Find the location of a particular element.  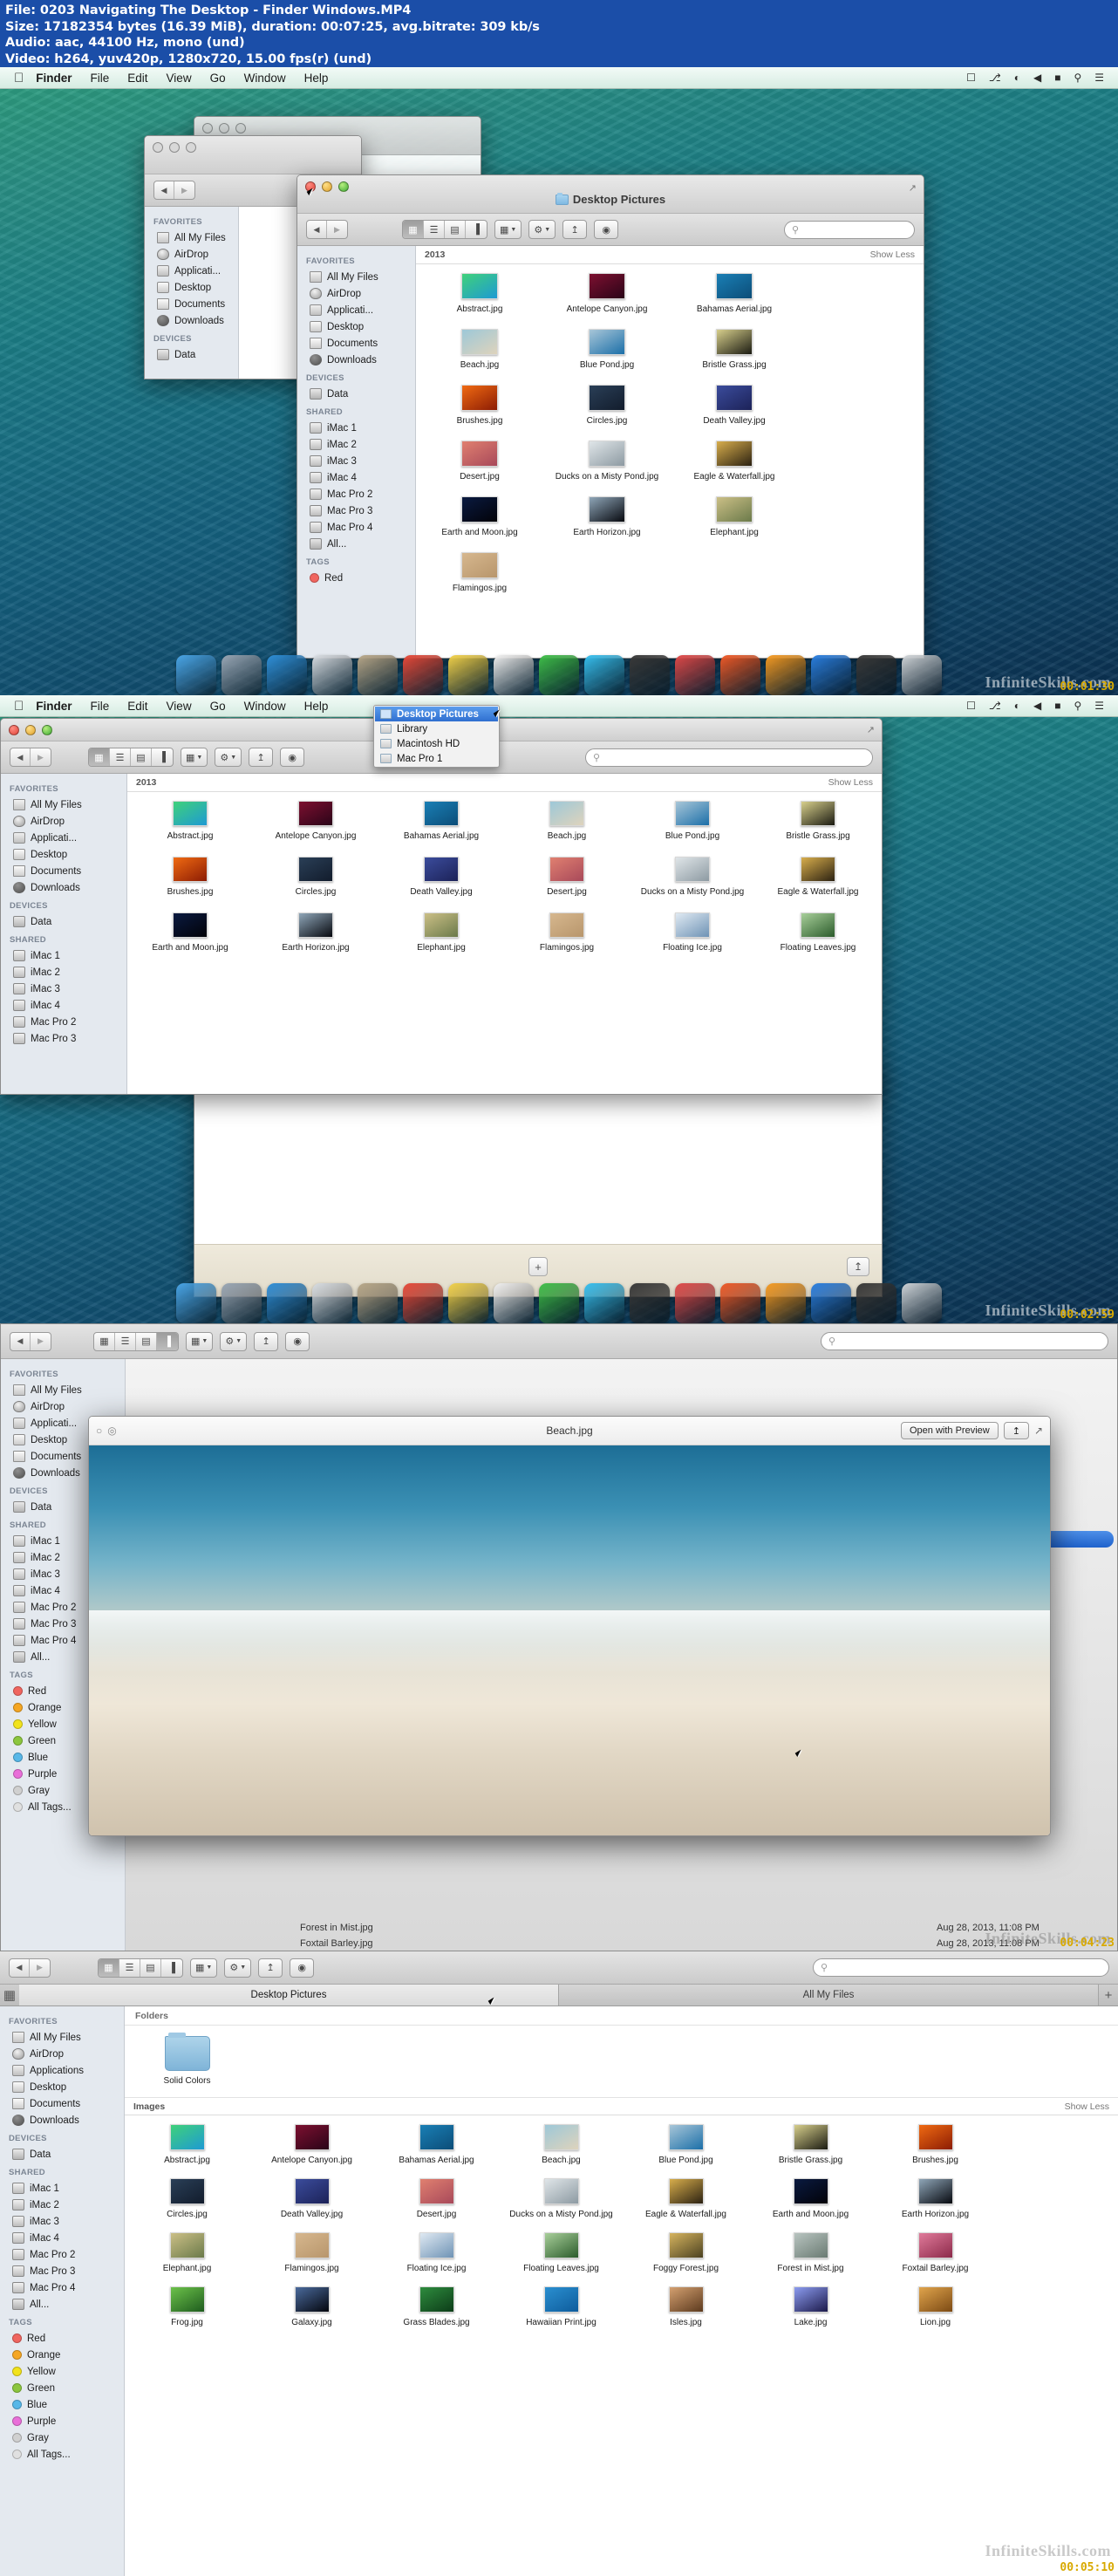

coverflow-view-button: ▐ is located at coordinates (167, 1341).